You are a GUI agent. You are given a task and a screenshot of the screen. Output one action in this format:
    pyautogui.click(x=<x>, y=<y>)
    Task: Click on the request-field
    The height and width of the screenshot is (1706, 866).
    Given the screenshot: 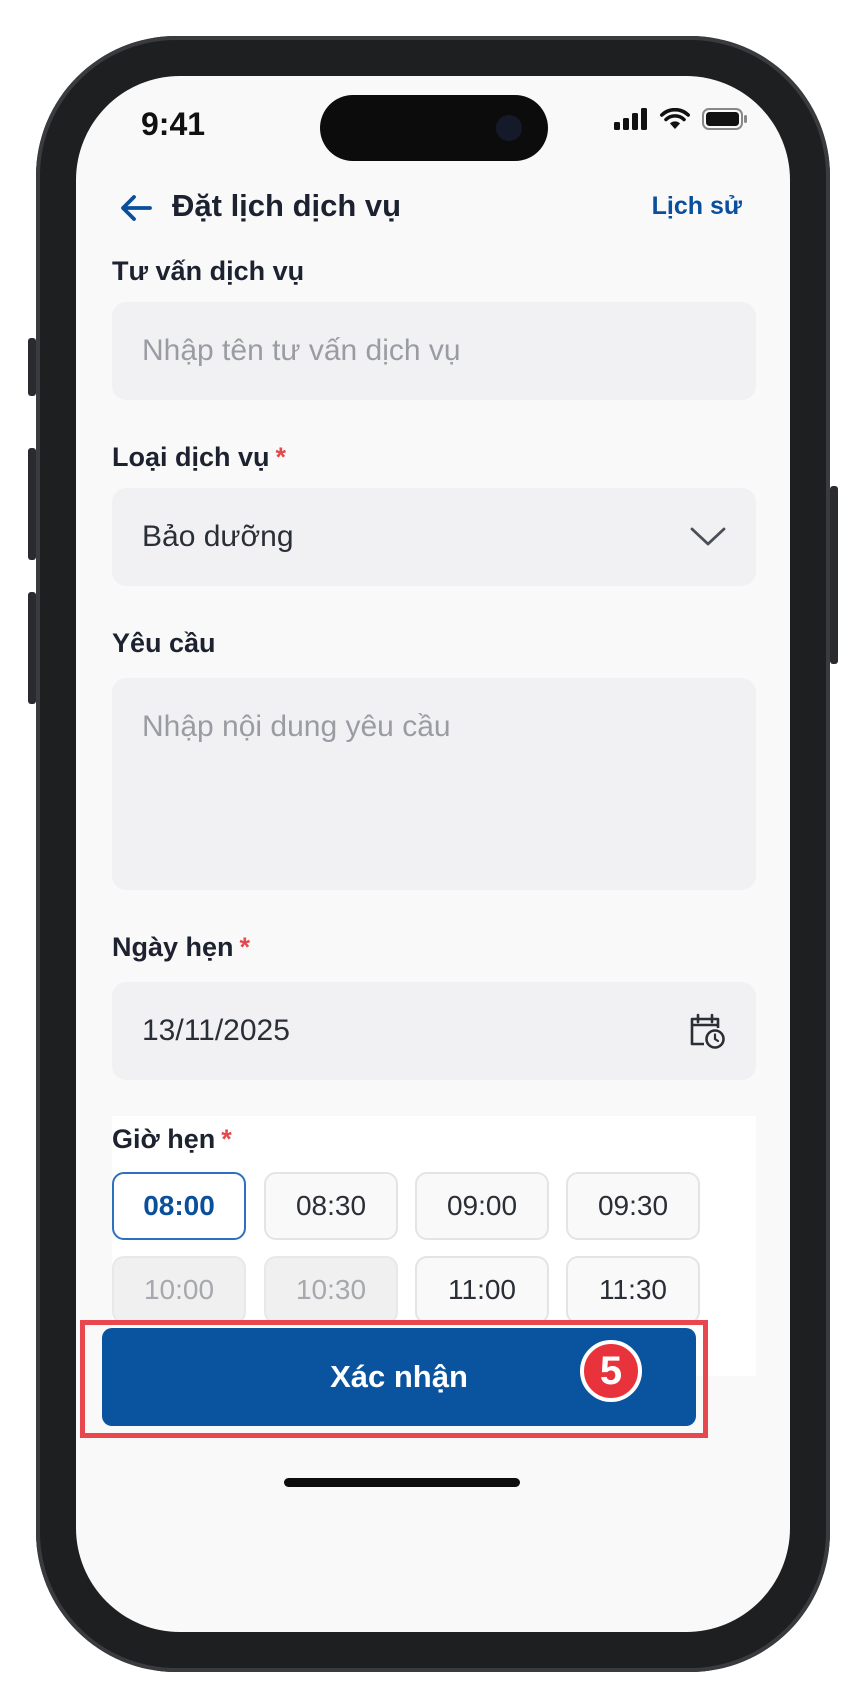 What is the action you would take?
    pyautogui.click(x=434, y=784)
    